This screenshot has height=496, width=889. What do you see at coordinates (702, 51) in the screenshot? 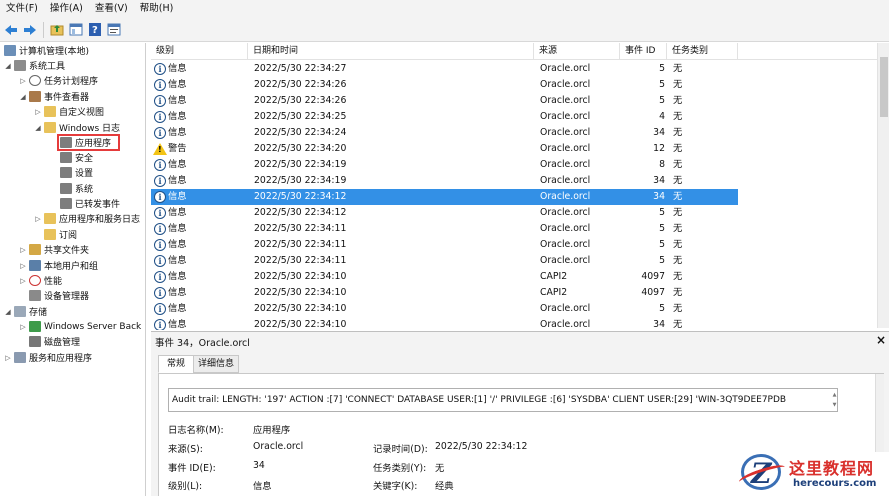
I see `column-header-task-category: 任务类别` at bounding box center [702, 51].